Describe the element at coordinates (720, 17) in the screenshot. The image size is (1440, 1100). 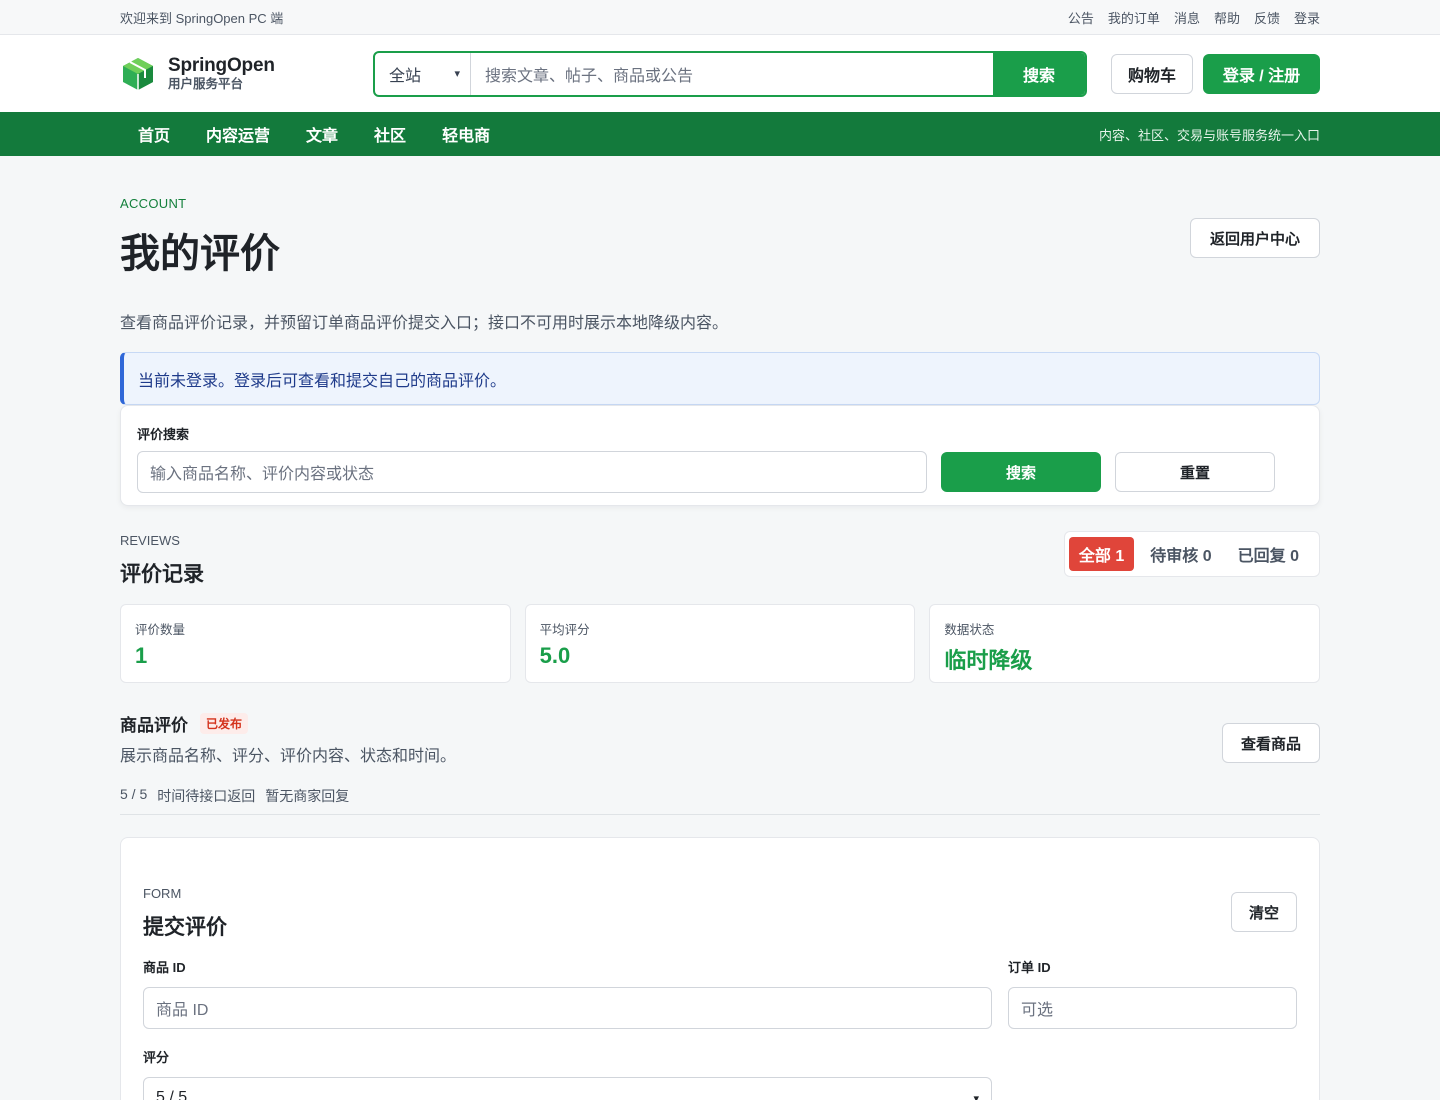
I see `top-utility-bar: 欢迎来到 SpringOpen PC 端 公告 我的订单 消息 帮助 反馈 登录` at that location.